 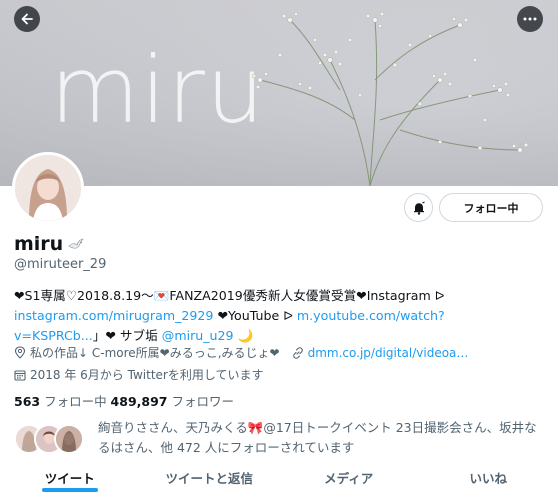 I want to click on followers-label: フォロワー, so click(x=200, y=401).